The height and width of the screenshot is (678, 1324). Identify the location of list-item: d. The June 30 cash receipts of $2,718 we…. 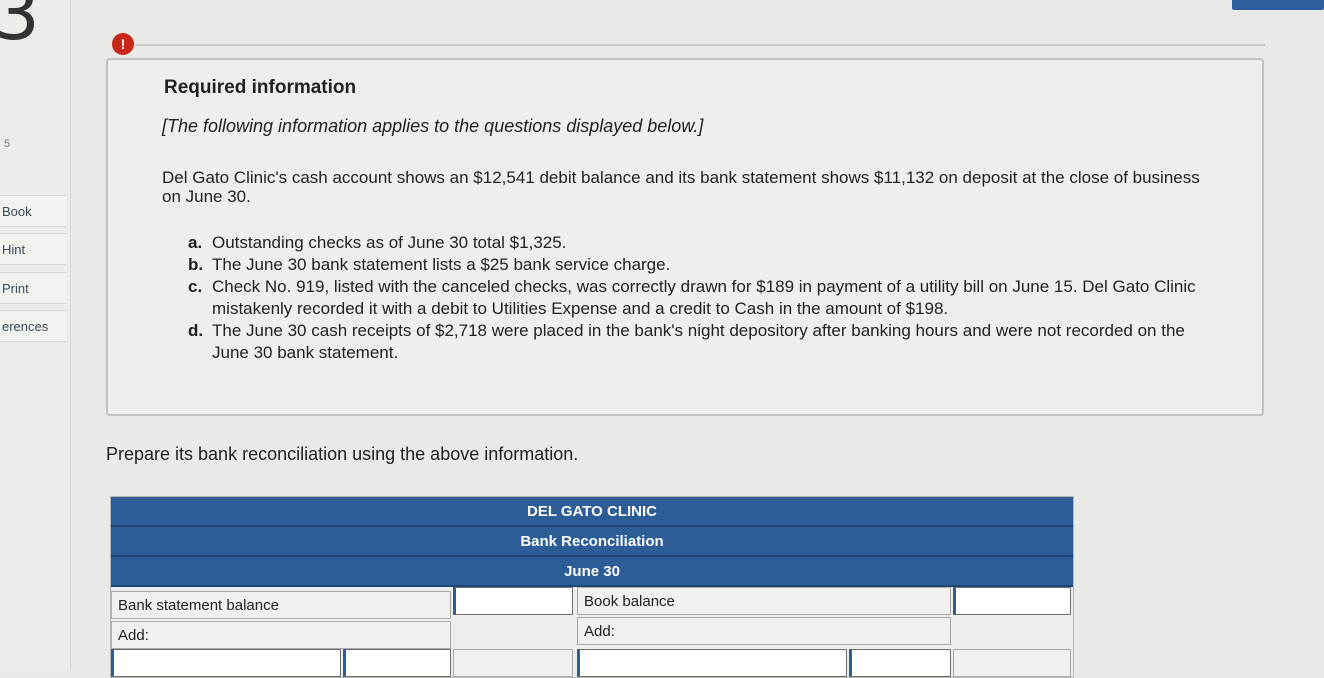
(686, 341).